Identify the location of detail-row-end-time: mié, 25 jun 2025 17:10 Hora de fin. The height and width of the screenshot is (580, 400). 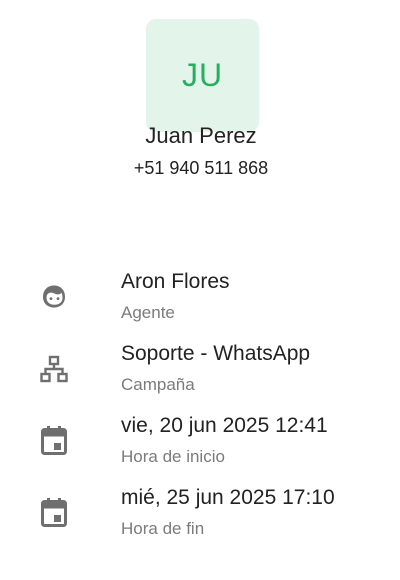
(200, 514).